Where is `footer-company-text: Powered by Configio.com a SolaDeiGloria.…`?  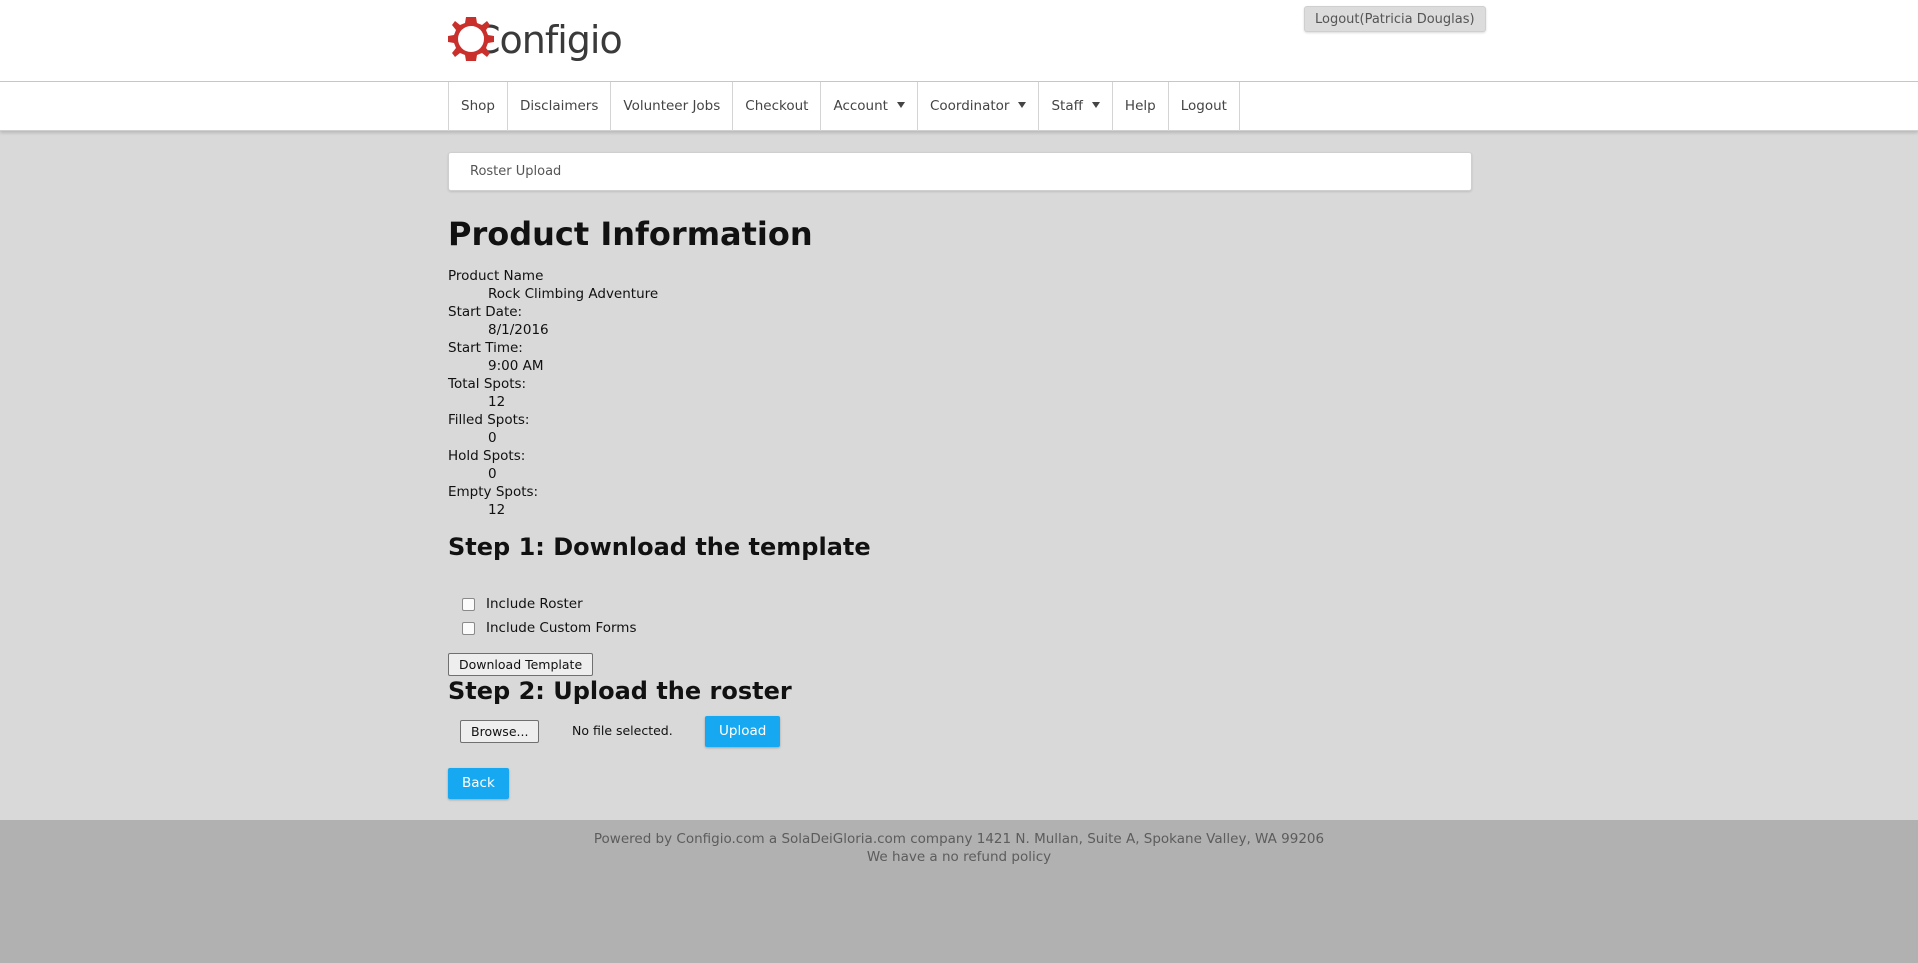
footer-company-text: Powered by Configio.com a SolaDeiGloria.… is located at coordinates (959, 839).